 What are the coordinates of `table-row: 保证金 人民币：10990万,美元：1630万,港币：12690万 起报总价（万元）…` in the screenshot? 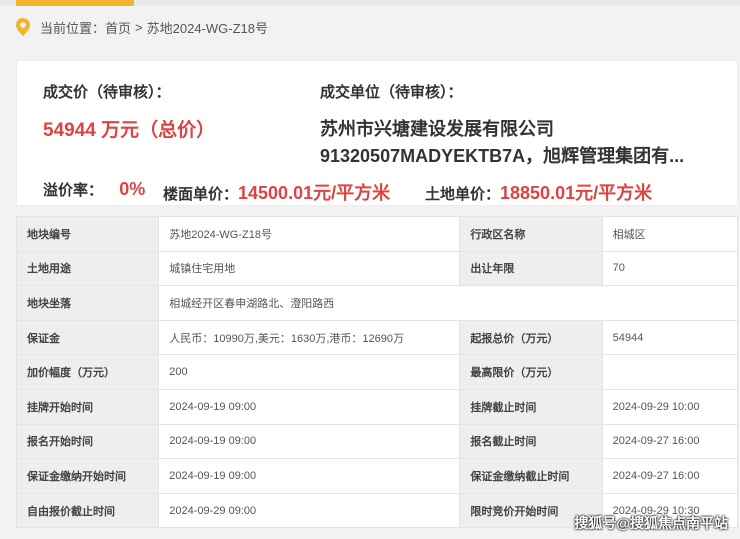 It's located at (377, 337).